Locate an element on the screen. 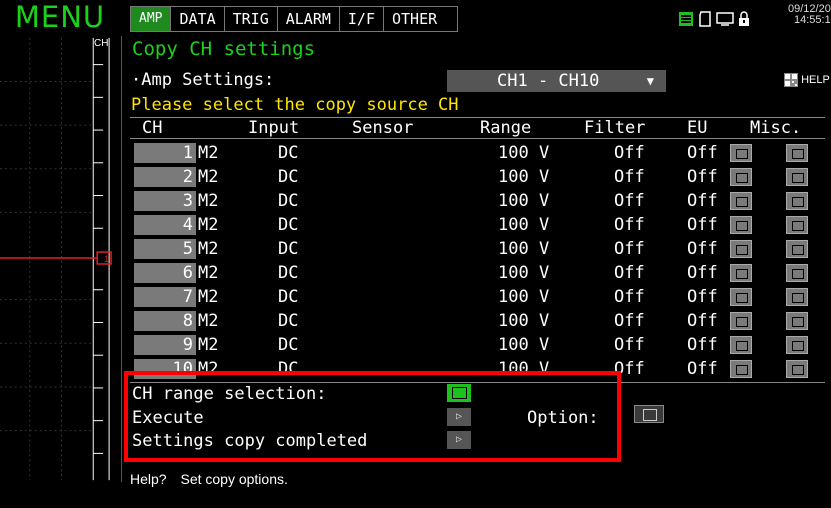 The image size is (831, 508). tab-amp: AMP is located at coordinates (151, 19).